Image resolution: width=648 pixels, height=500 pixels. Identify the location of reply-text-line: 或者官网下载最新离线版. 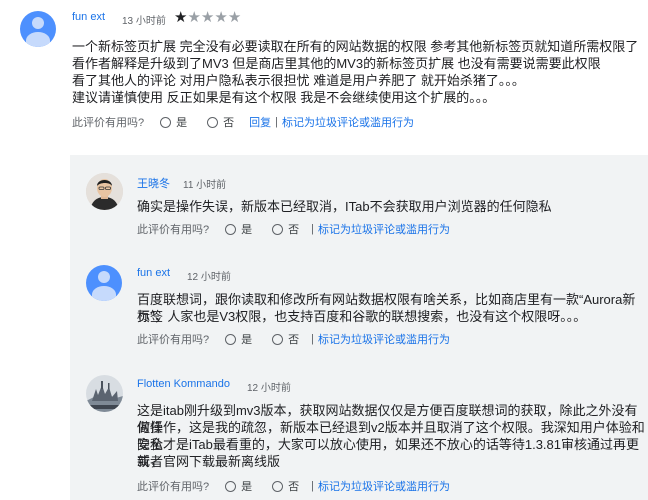
(209, 461).